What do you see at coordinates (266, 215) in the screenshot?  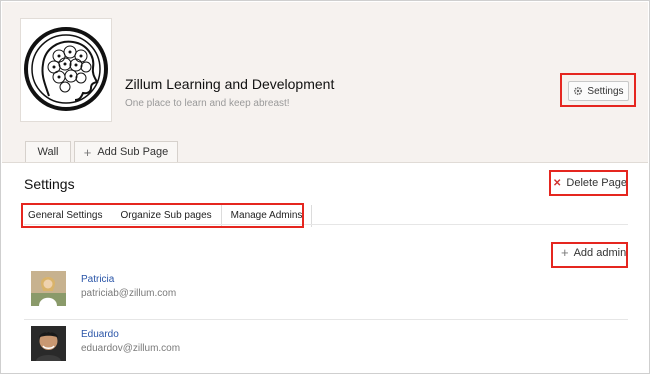 I see `subtab-manage-admins-label: Manage Admins` at bounding box center [266, 215].